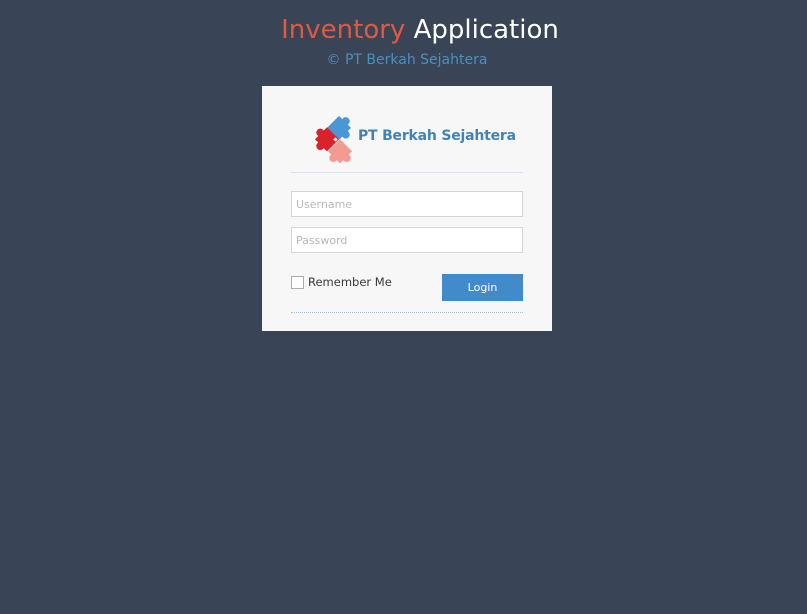  I want to click on puzzle-logo-icon, so click(333, 139).